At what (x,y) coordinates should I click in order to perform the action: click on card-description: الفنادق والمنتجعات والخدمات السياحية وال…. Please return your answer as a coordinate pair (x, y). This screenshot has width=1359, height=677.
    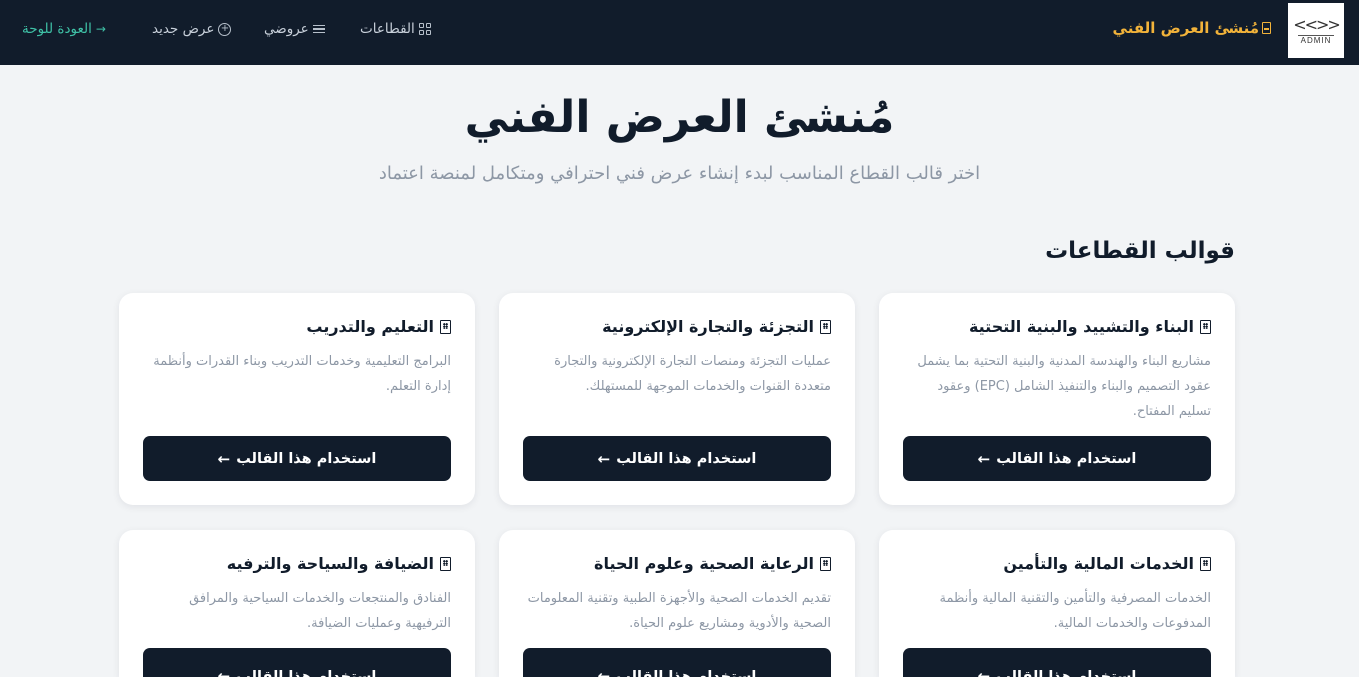
    Looking at the image, I should click on (320, 611).